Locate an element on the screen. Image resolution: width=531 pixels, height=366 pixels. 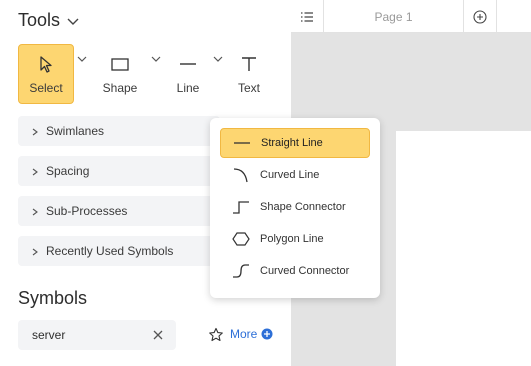
menu-item-curved-connector: Curved Connector is located at coordinates (295, 271).